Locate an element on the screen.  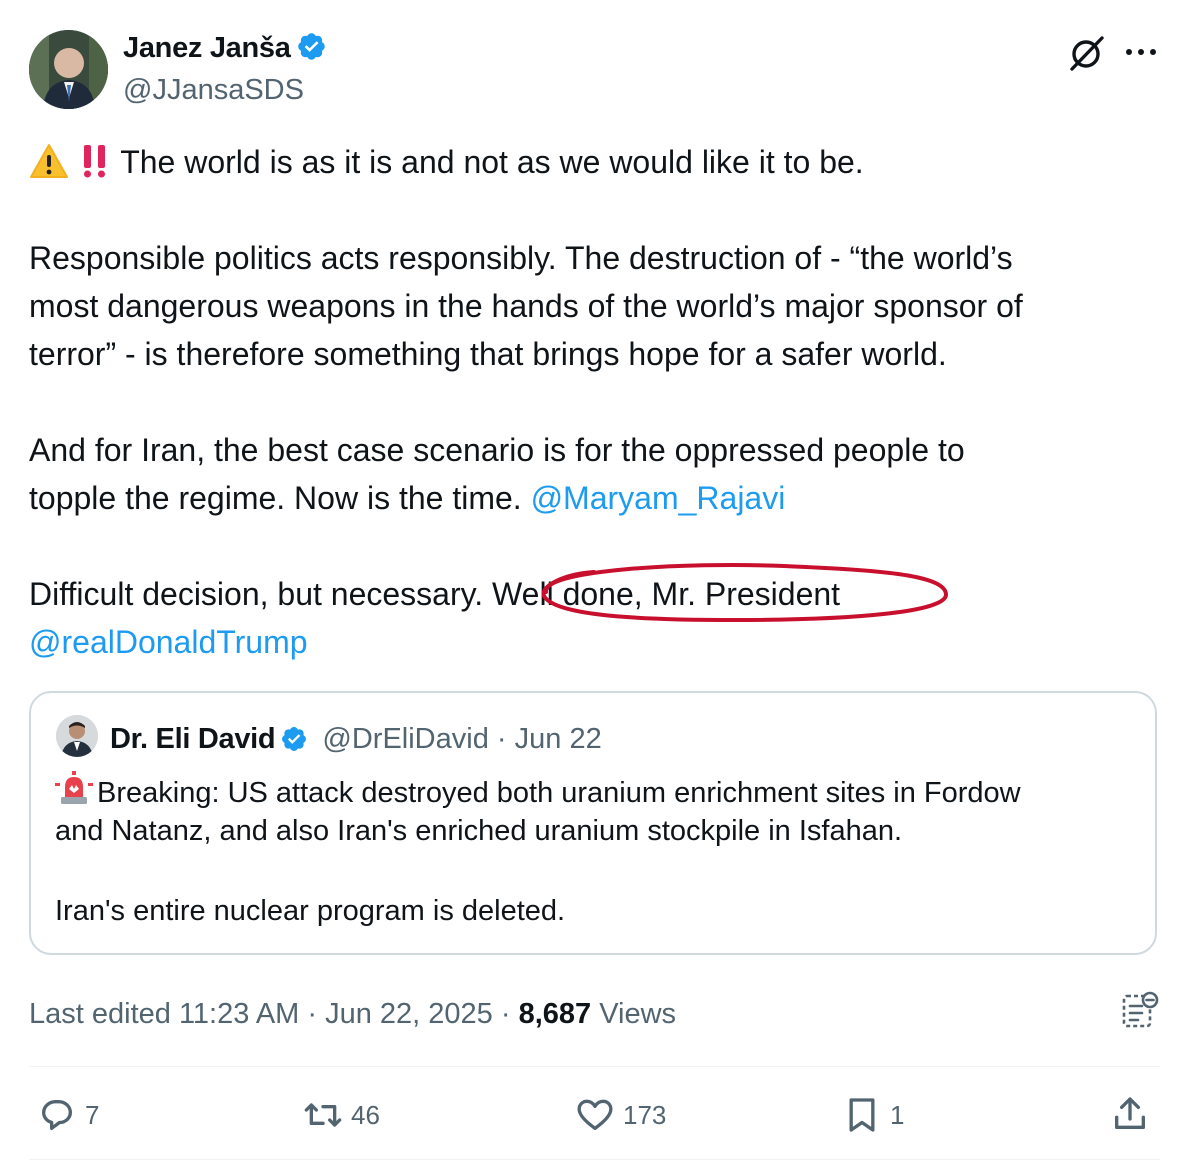
author-avatar is located at coordinates (68, 69).